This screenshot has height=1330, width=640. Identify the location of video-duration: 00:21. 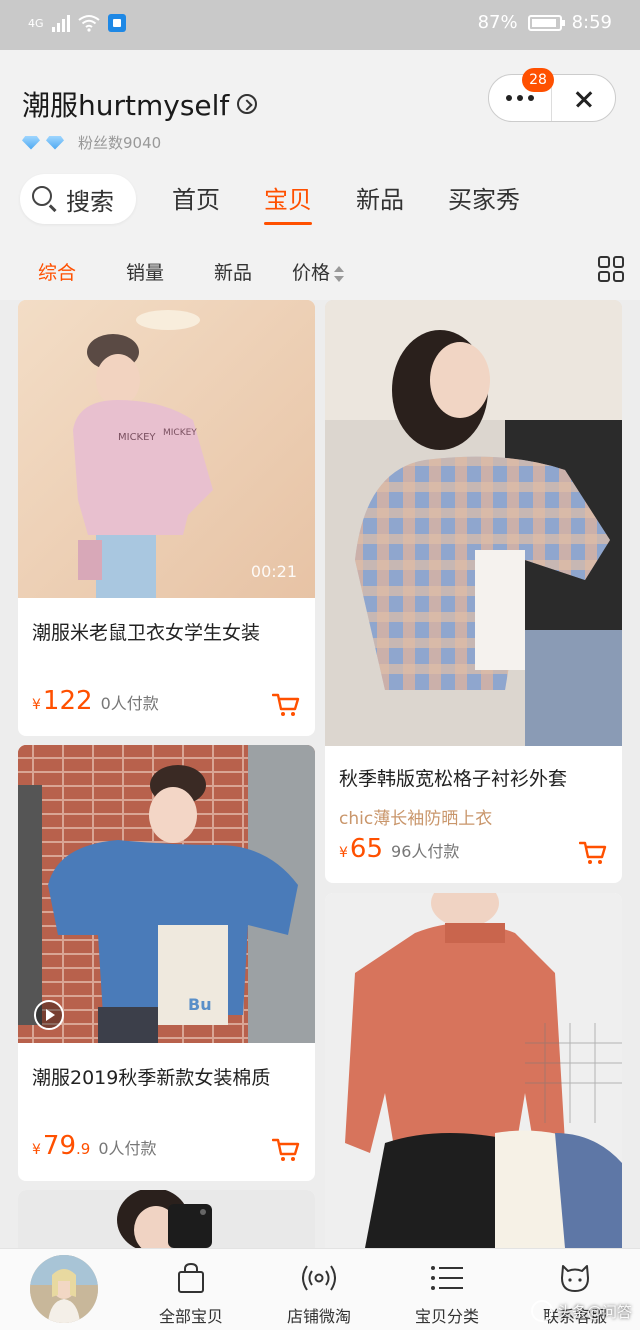
(273, 571).